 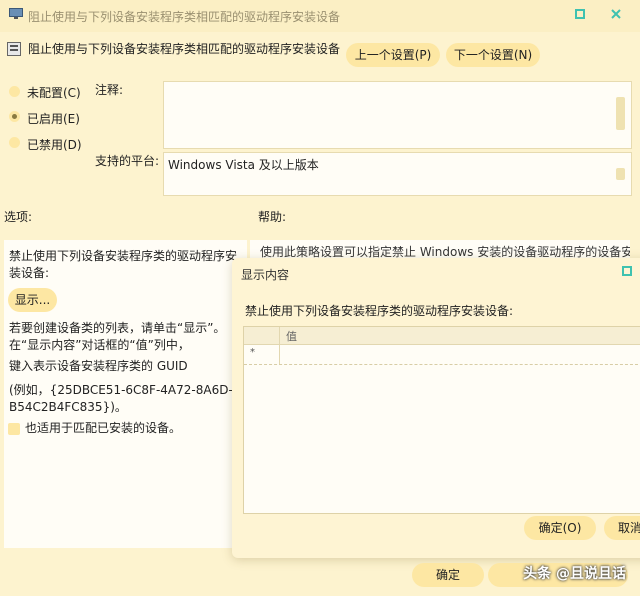 I want to click on policy-title: 阻止使用与下列设备安装程序类相匹配的驱动程序安装设备, so click(x=184, y=49).